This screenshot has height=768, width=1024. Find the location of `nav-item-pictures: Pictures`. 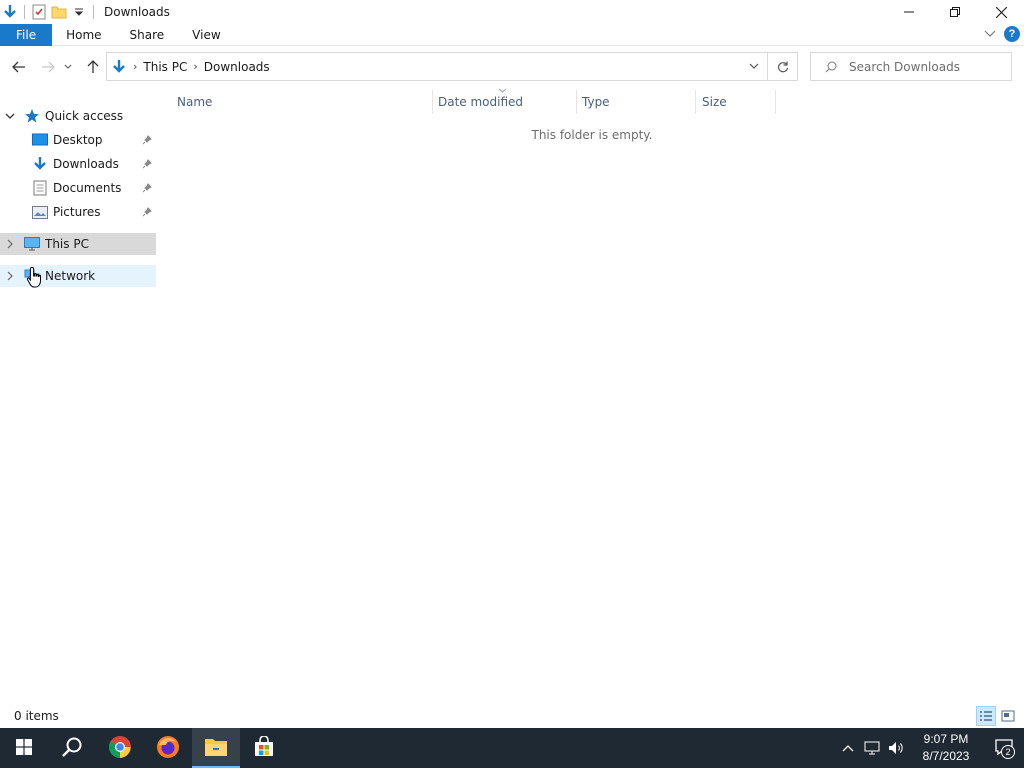

nav-item-pictures: Pictures is located at coordinates (78, 212).